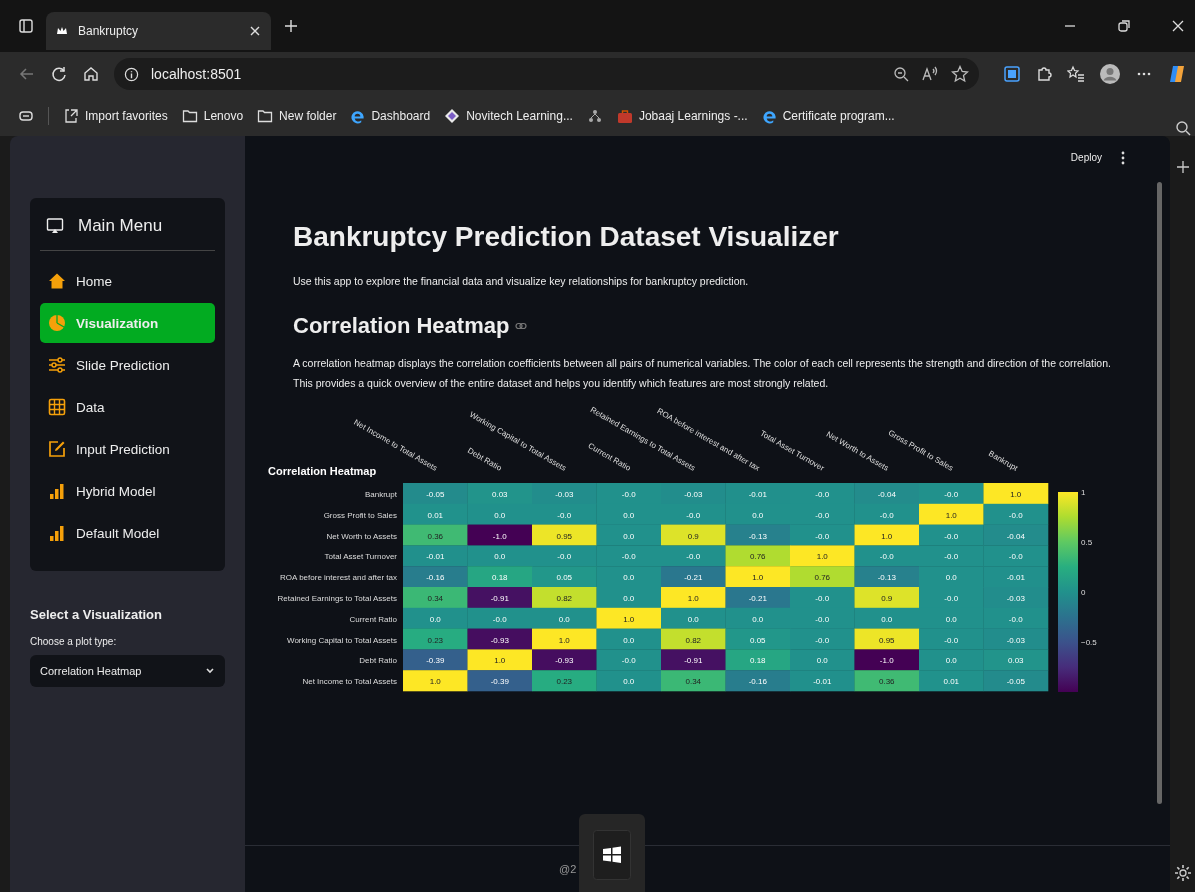  What do you see at coordinates (62, 31) in the screenshot?
I see `crown-icon` at bounding box center [62, 31].